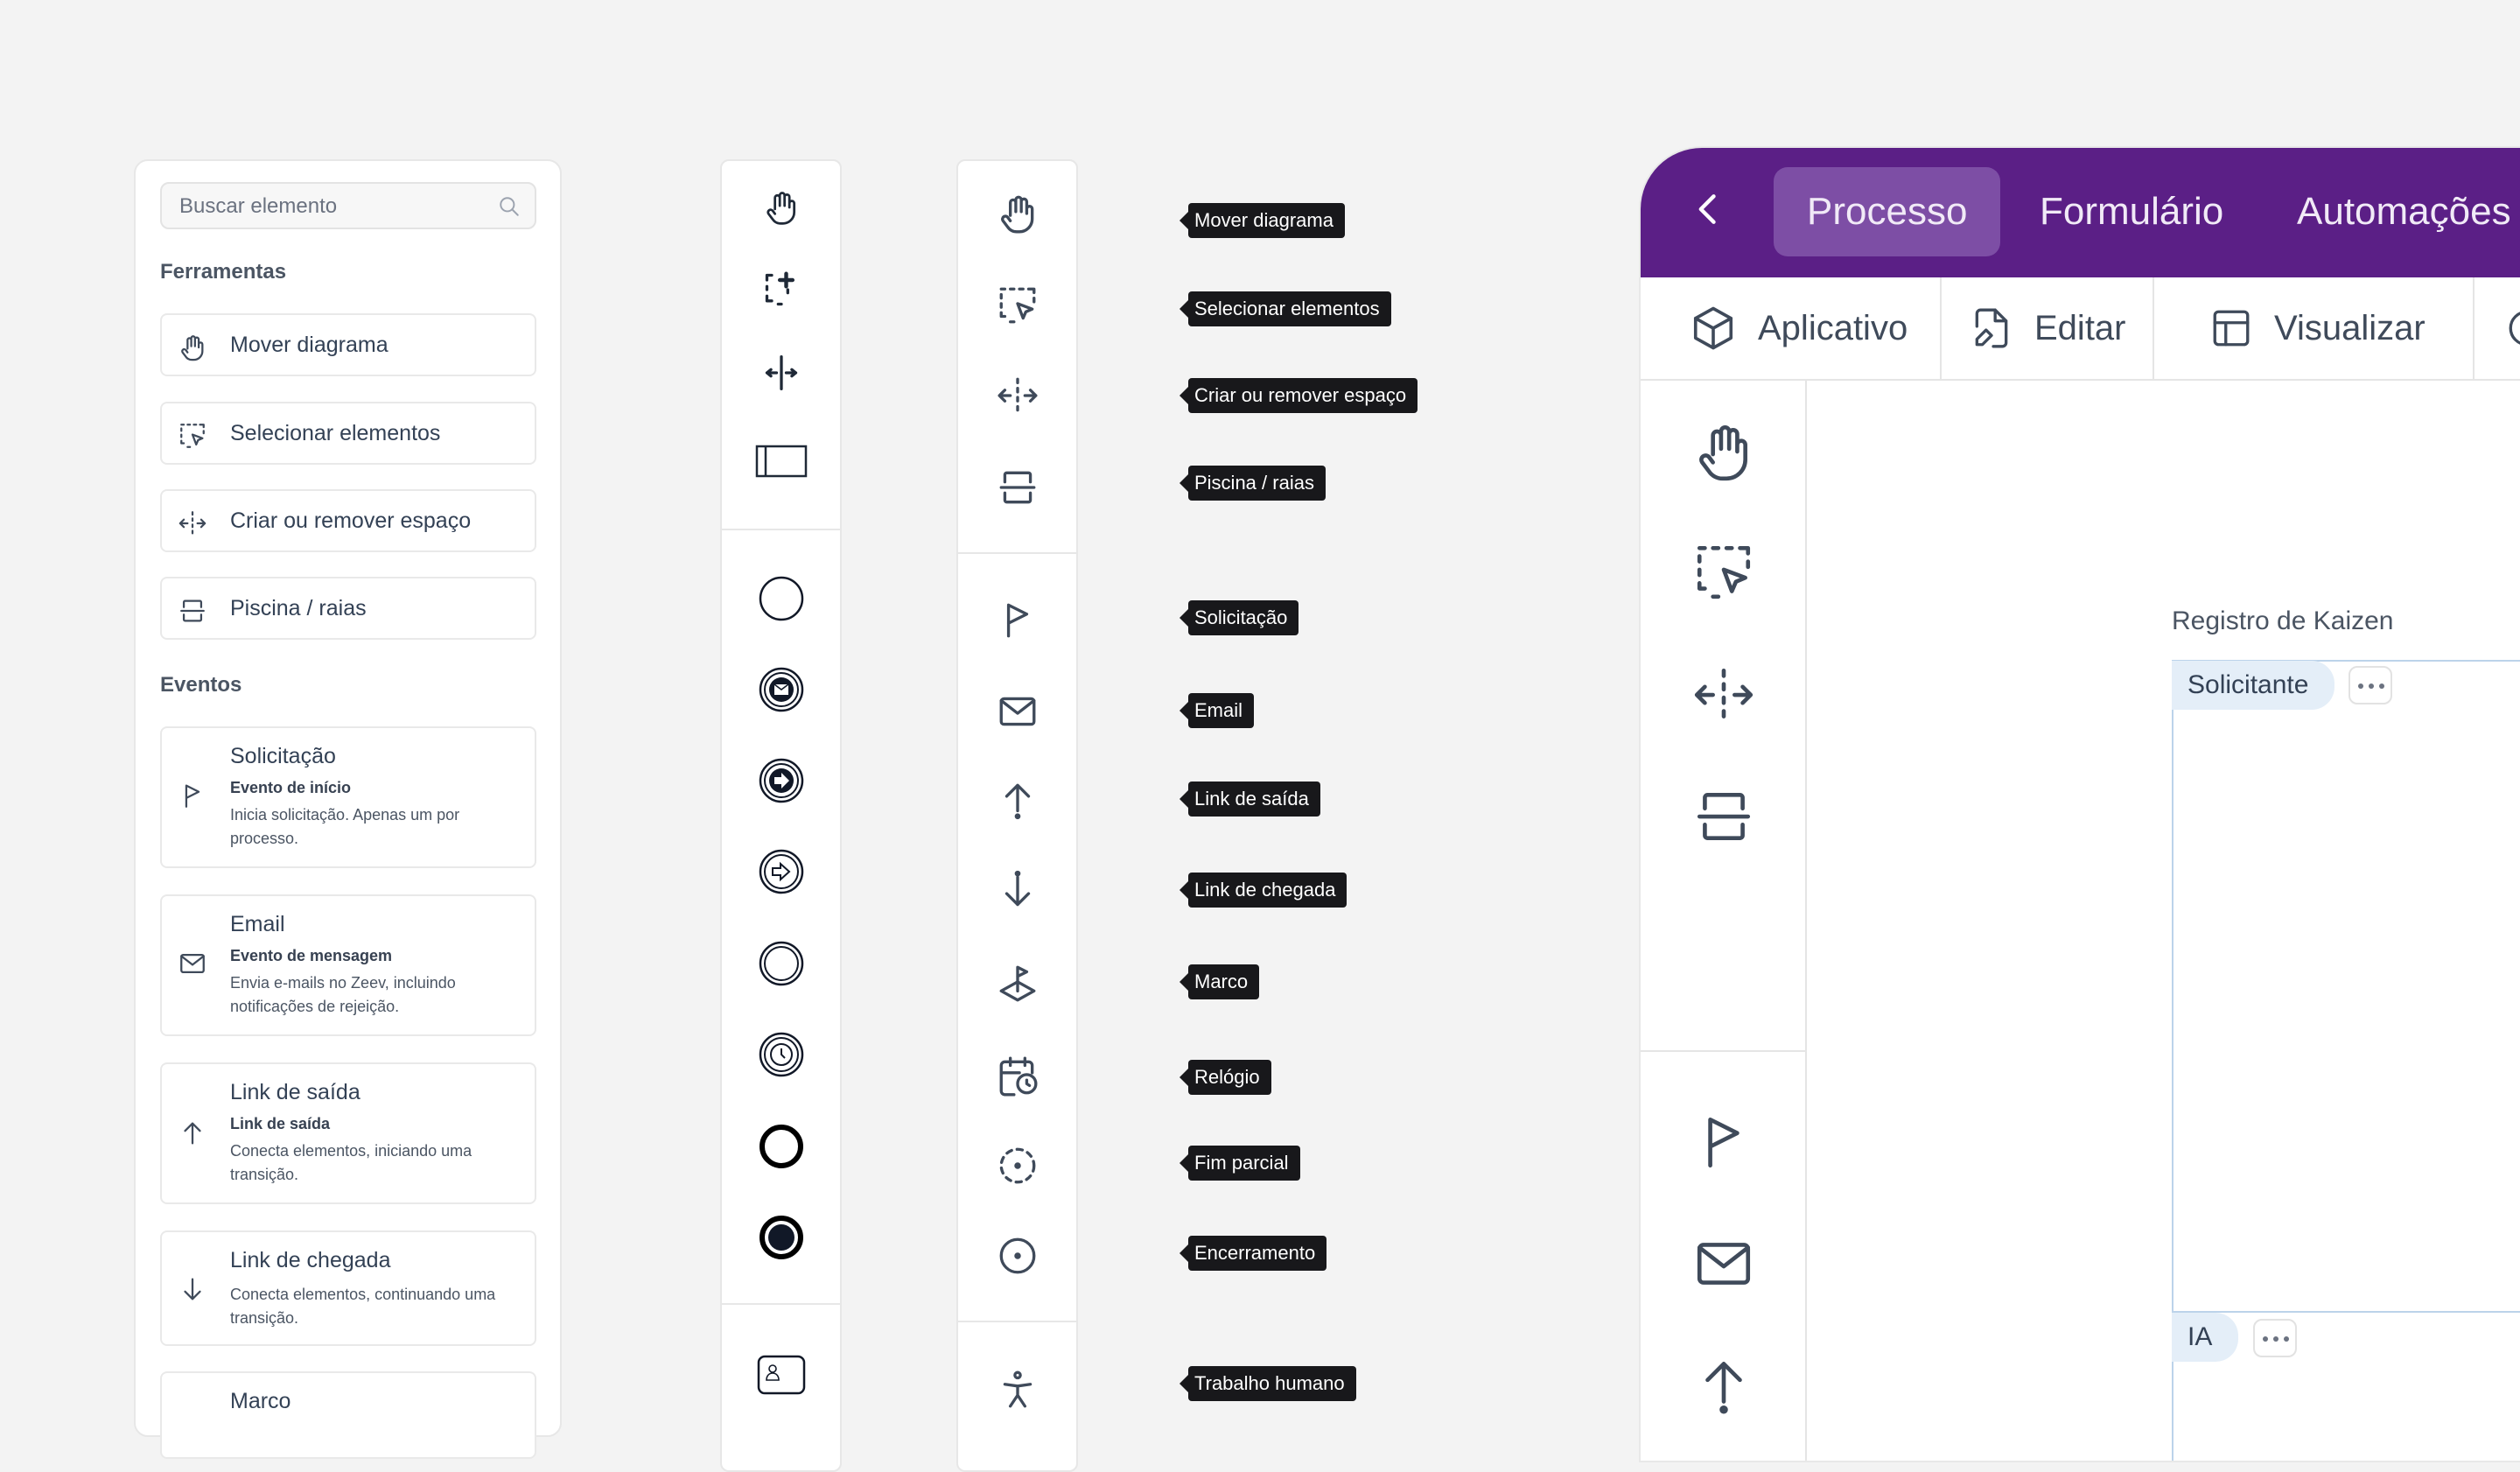 The image size is (2520, 1472). Describe the element at coordinates (310, 1260) in the screenshot. I see `event-title: Link de chegada` at that location.